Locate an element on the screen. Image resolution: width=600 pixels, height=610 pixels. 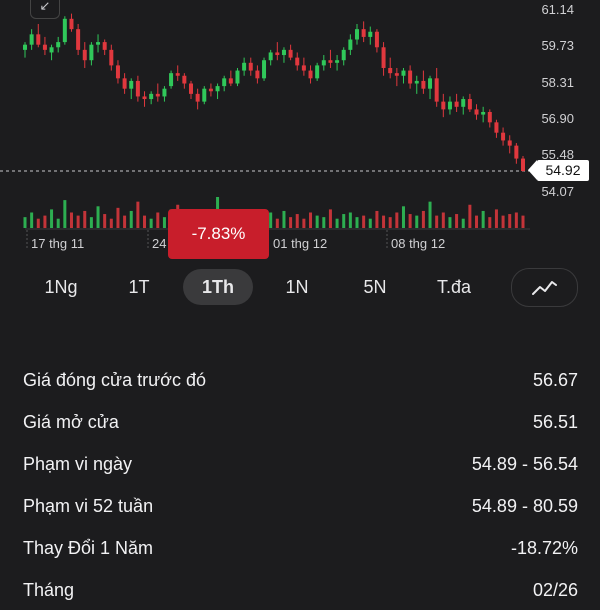
stat-value: 54.89 - 56.54 is located at coordinates (524, 464).